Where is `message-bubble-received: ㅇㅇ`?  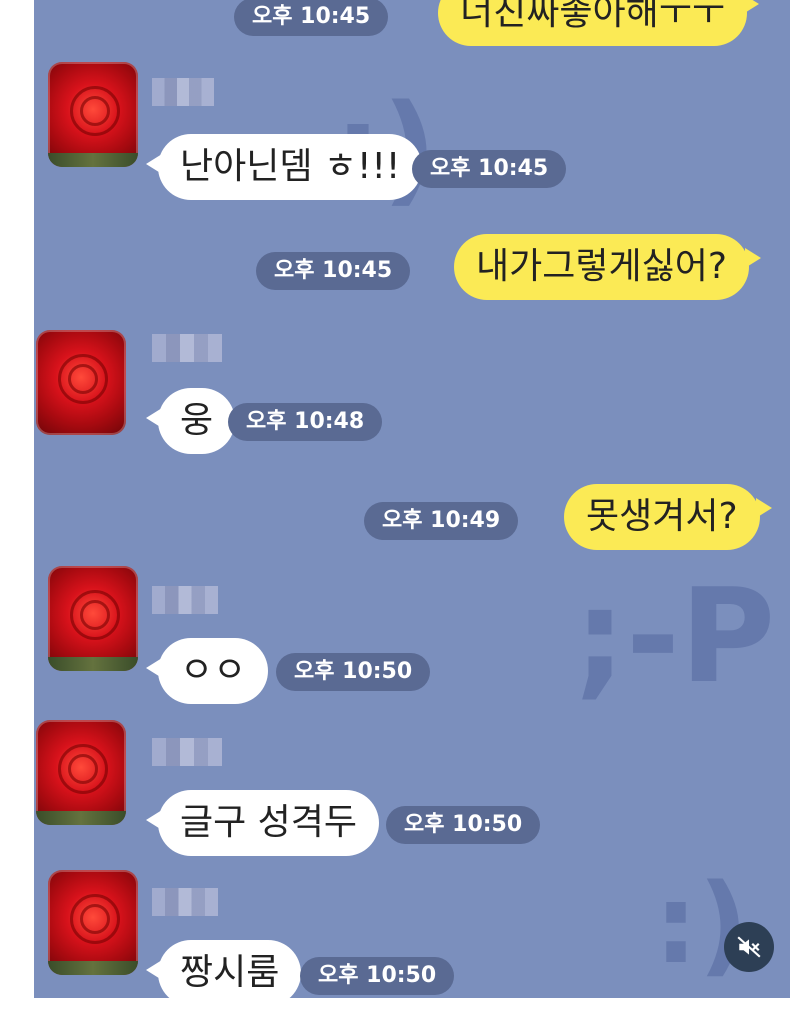 message-bubble-received: ㅇㅇ is located at coordinates (207, 671).